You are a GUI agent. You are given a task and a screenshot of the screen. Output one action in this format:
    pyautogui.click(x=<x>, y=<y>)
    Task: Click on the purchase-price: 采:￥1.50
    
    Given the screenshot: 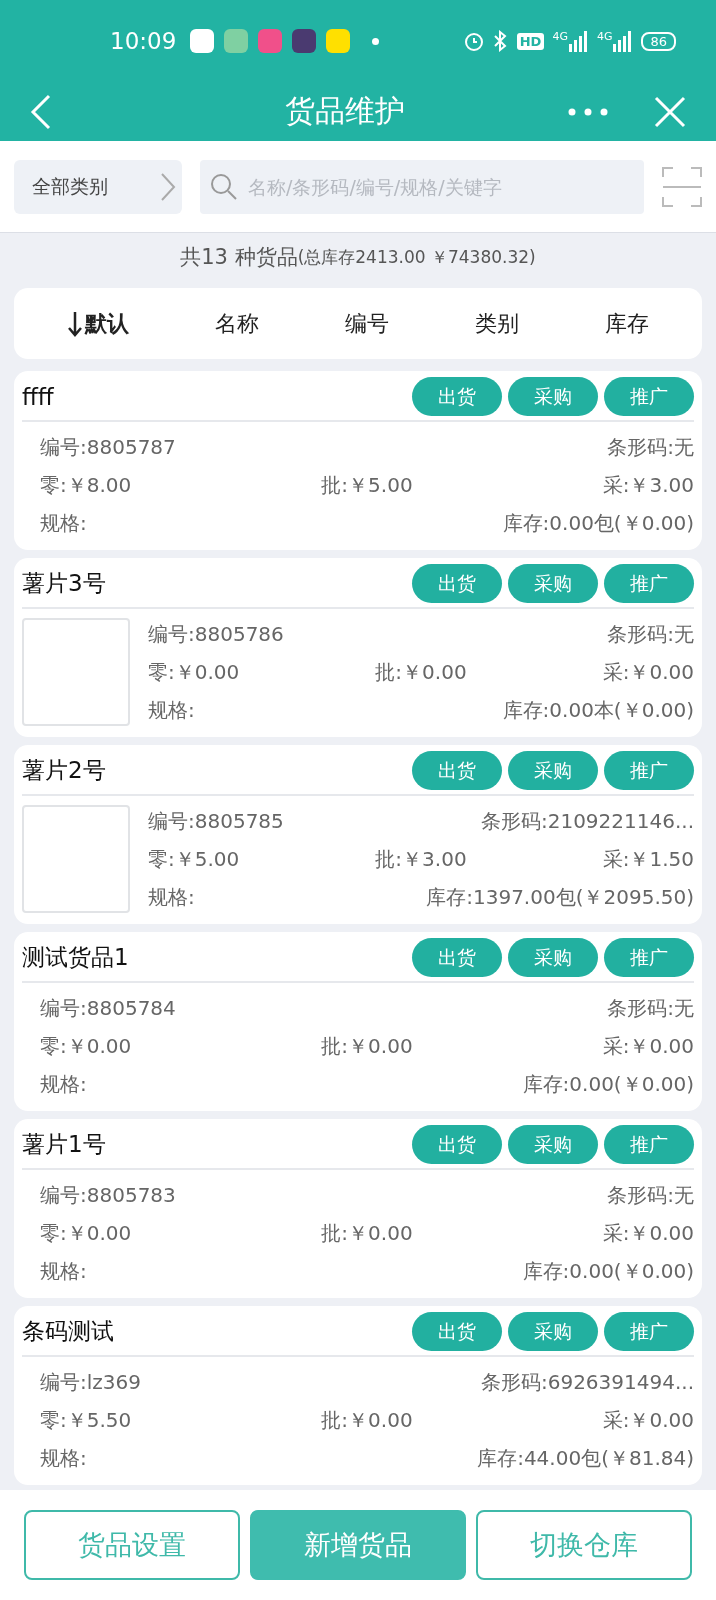 What is the action you would take?
    pyautogui.click(x=648, y=859)
    